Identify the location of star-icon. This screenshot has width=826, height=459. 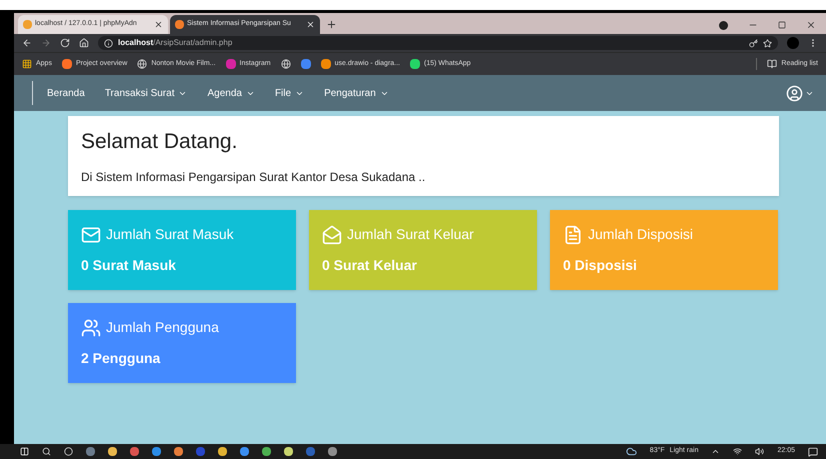
(767, 43).